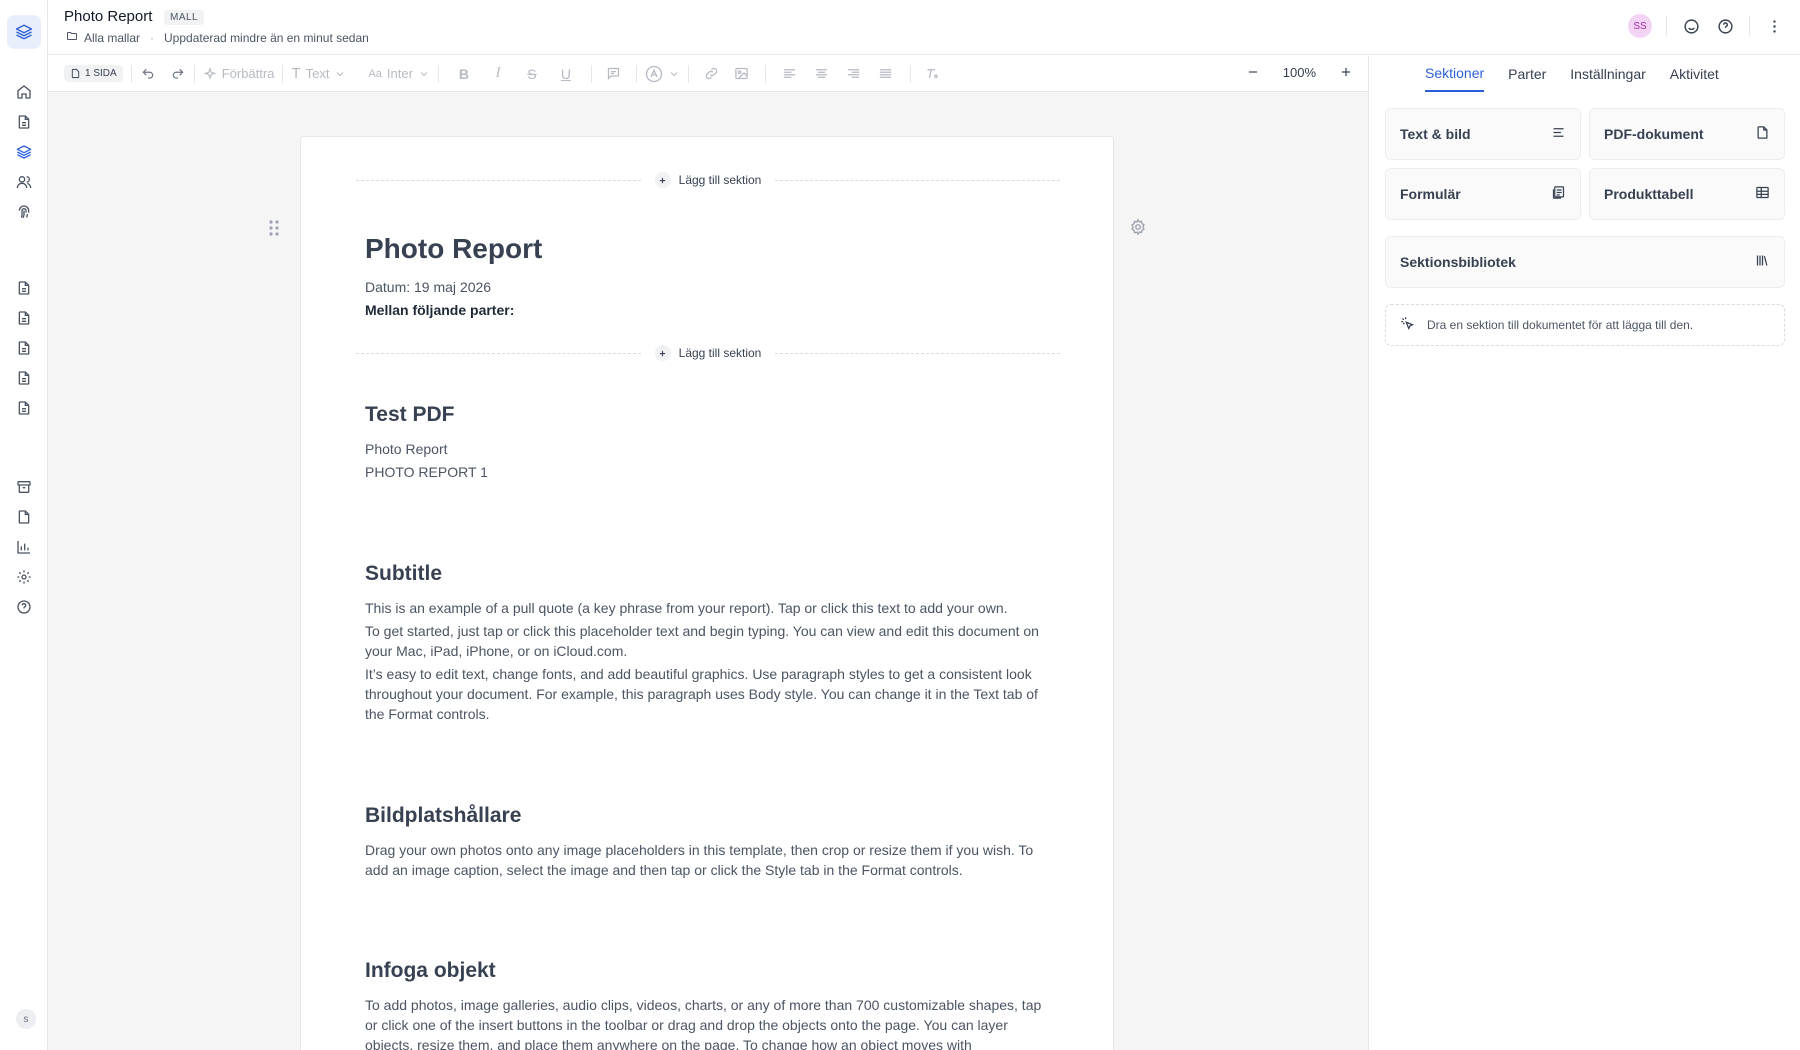  I want to click on link-icon, so click(712, 74).